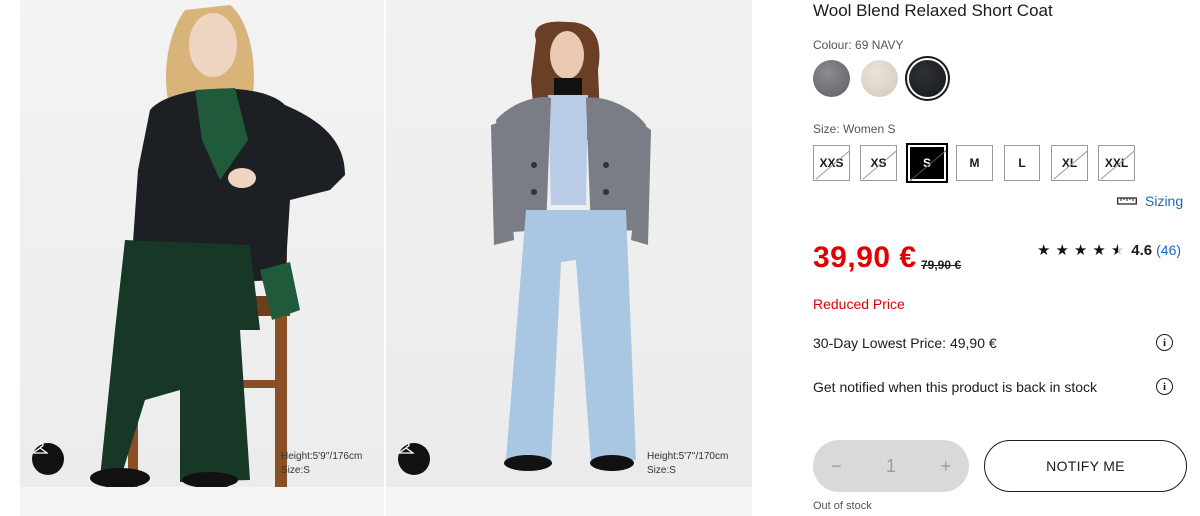  What do you see at coordinates (933, 10) in the screenshot?
I see `product-title: Wool Blend Relaxed Short Coat` at bounding box center [933, 10].